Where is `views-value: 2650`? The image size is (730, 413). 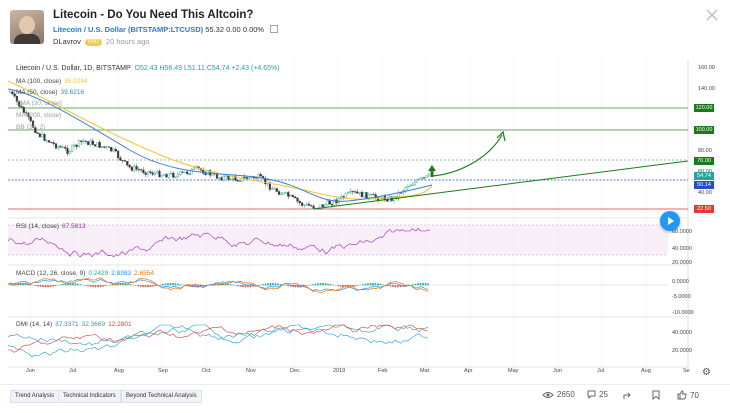
views-value: 2650 is located at coordinates (566, 394).